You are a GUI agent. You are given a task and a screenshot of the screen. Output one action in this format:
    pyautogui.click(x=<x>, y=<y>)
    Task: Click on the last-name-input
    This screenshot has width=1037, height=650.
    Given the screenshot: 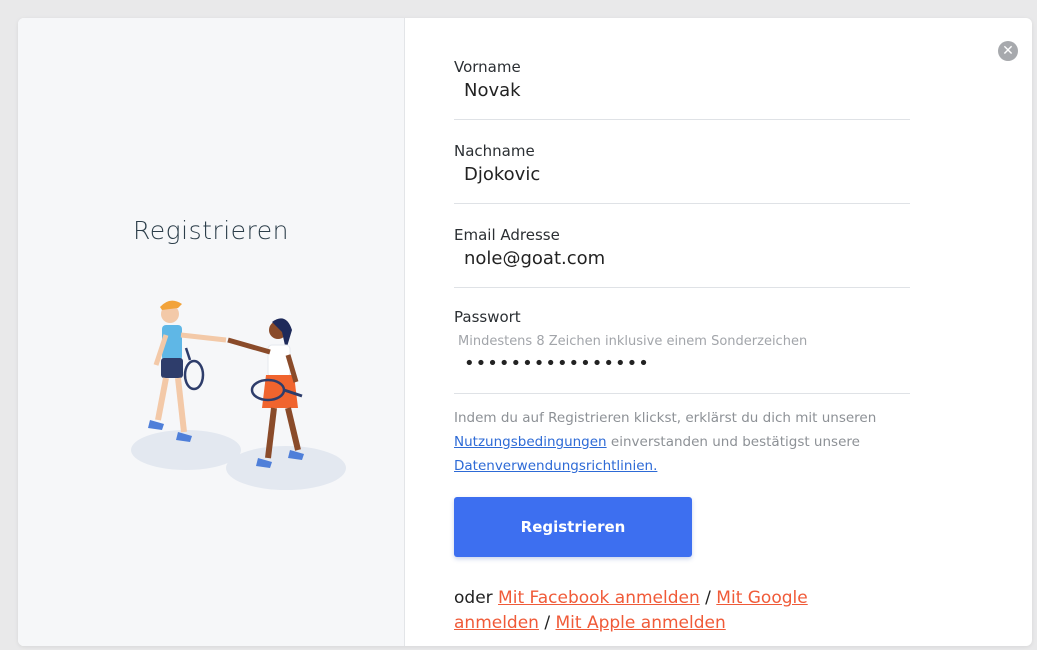 What is the action you would take?
    pyautogui.click(x=682, y=176)
    